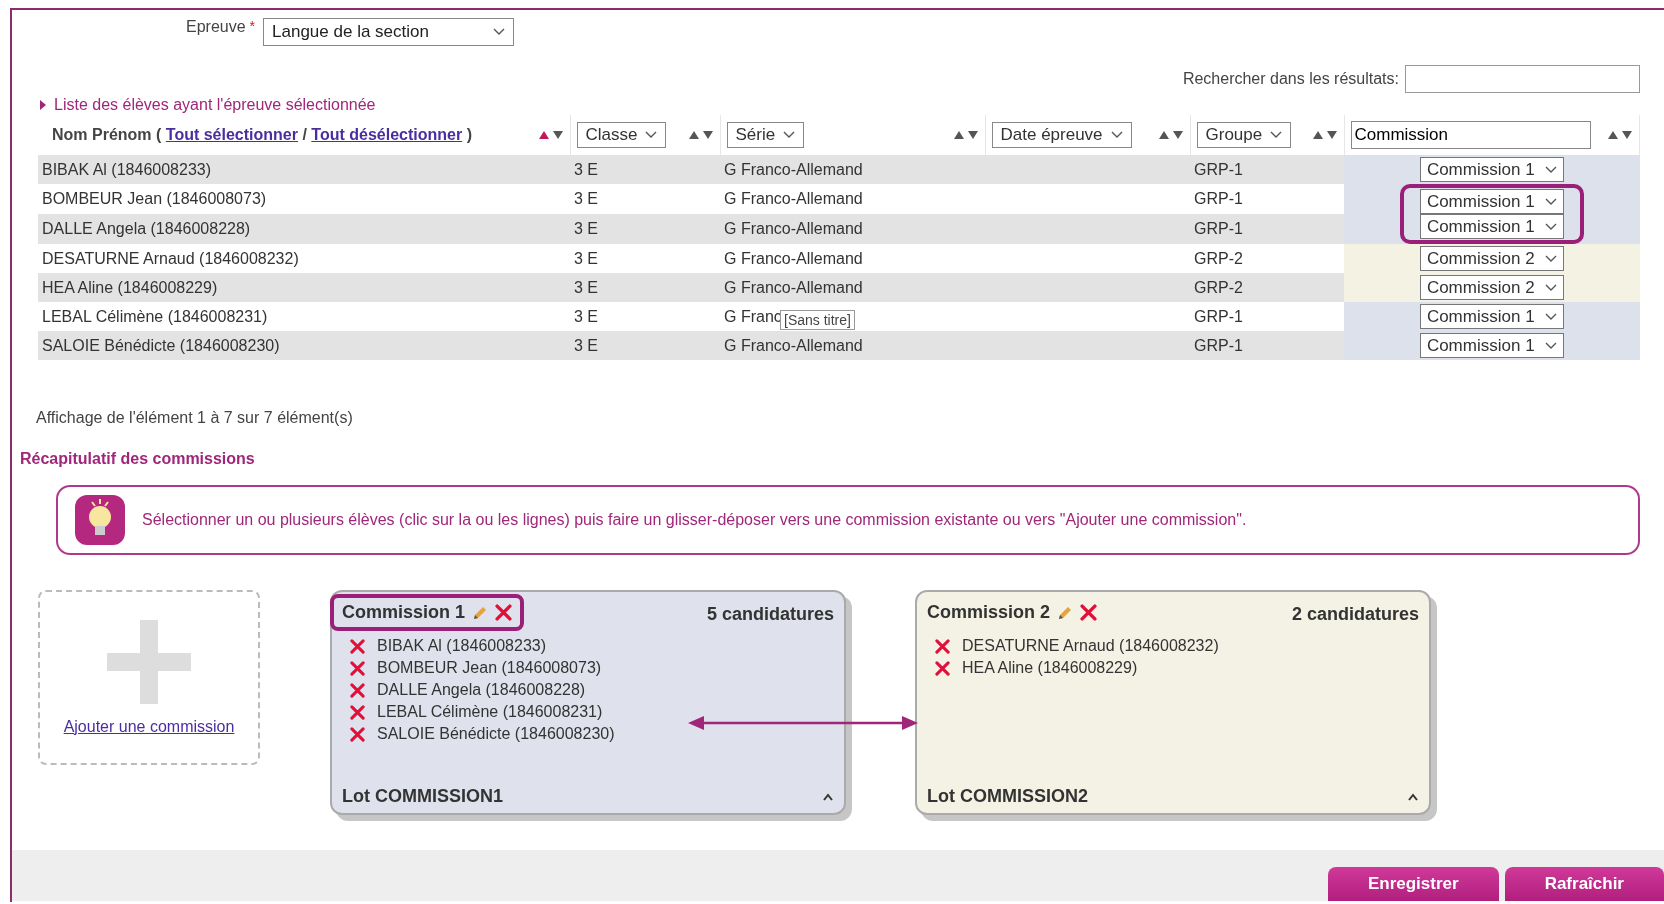 The image size is (1664, 904). I want to click on required-mark: *, so click(252, 26).